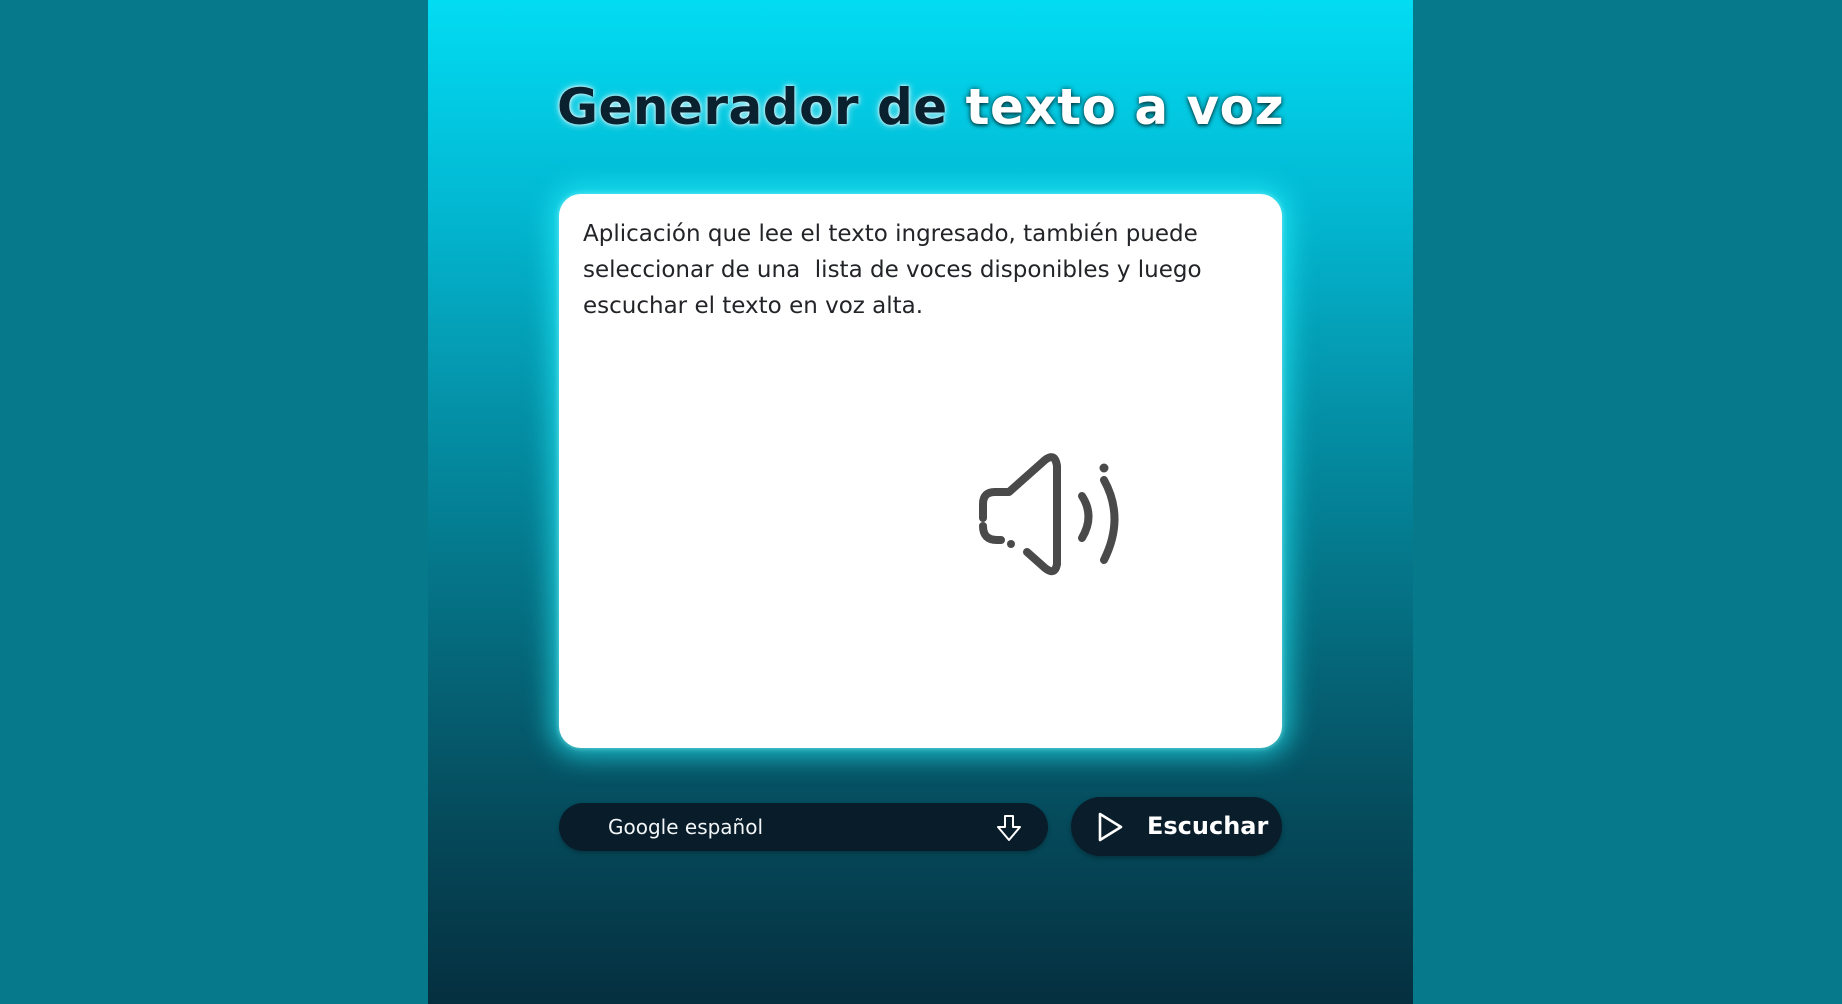  What do you see at coordinates (1110, 827) in the screenshot?
I see `play-icon` at bounding box center [1110, 827].